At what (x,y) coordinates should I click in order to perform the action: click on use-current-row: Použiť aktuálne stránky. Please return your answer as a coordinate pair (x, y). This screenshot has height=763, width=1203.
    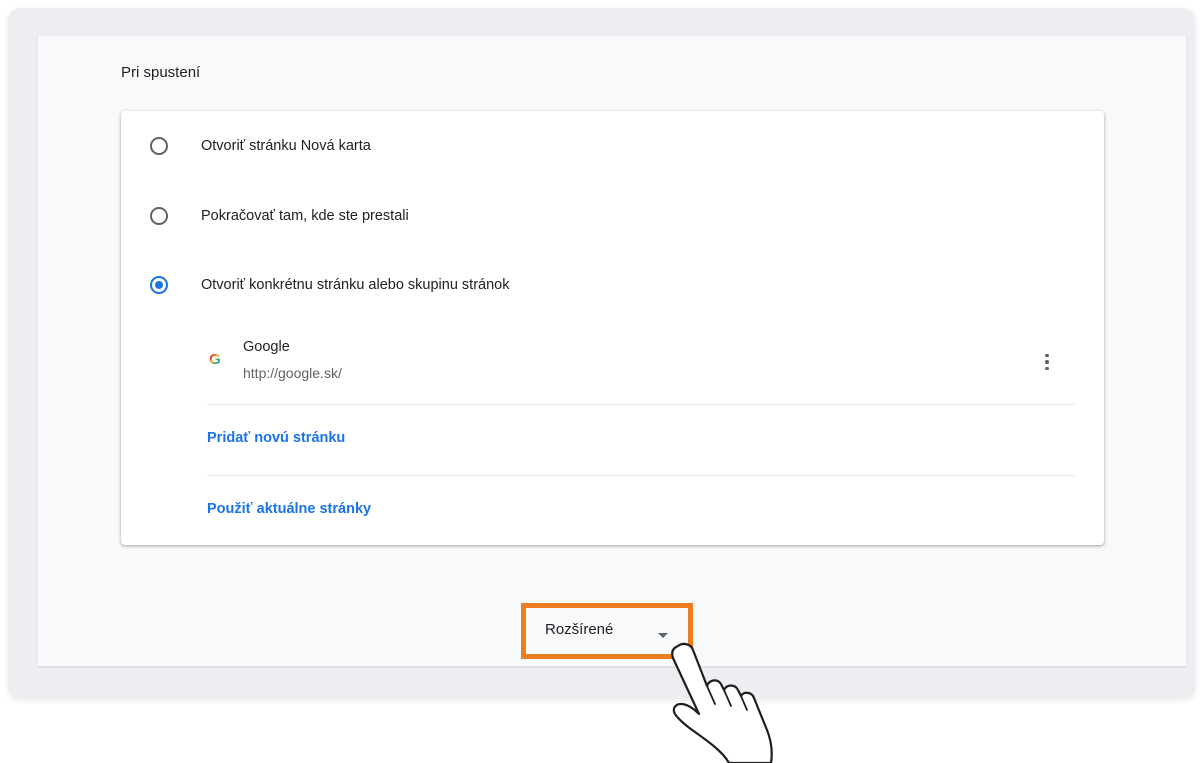
    Looking at the image, I should click on (641, 509).